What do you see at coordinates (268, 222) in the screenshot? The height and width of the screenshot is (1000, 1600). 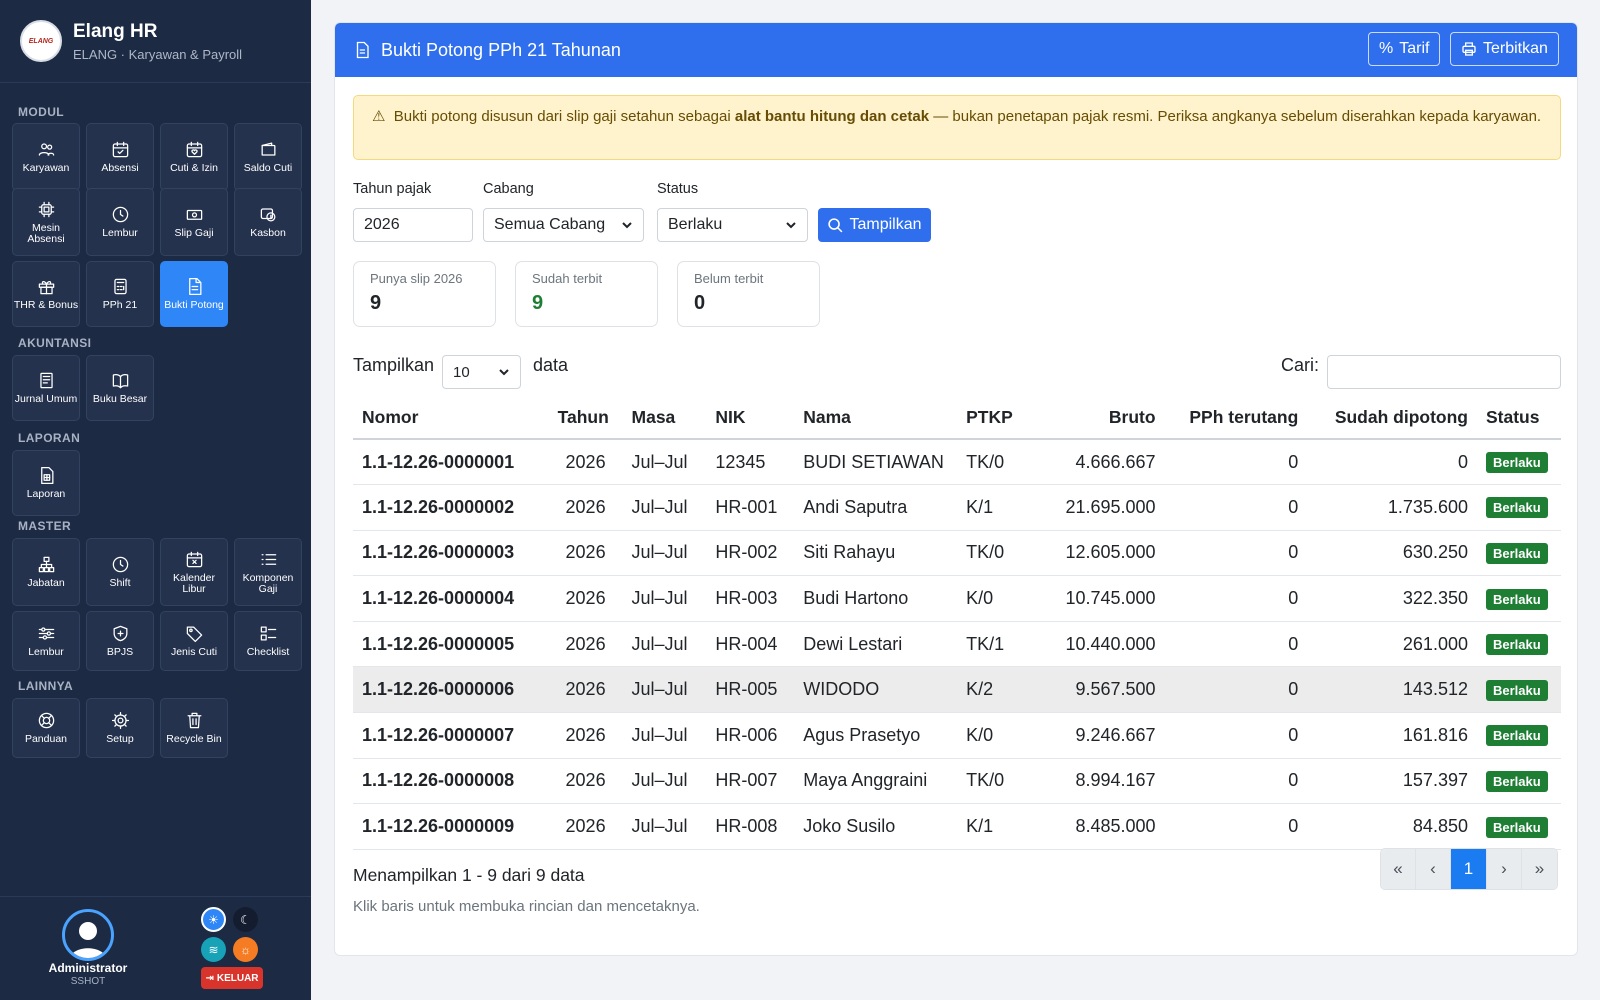 I see `module-kasbon: Kasbon` at bounding box center [268, 222].